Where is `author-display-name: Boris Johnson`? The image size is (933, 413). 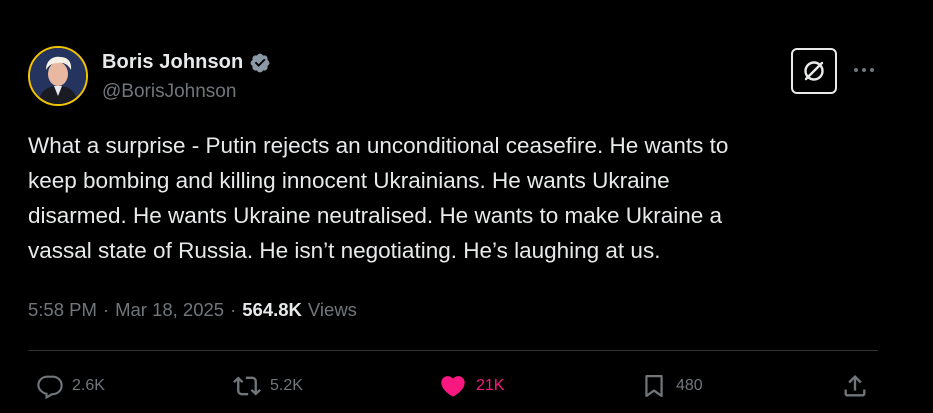 author-display-name: Boris Johnson is located at coordinates (172, 62).